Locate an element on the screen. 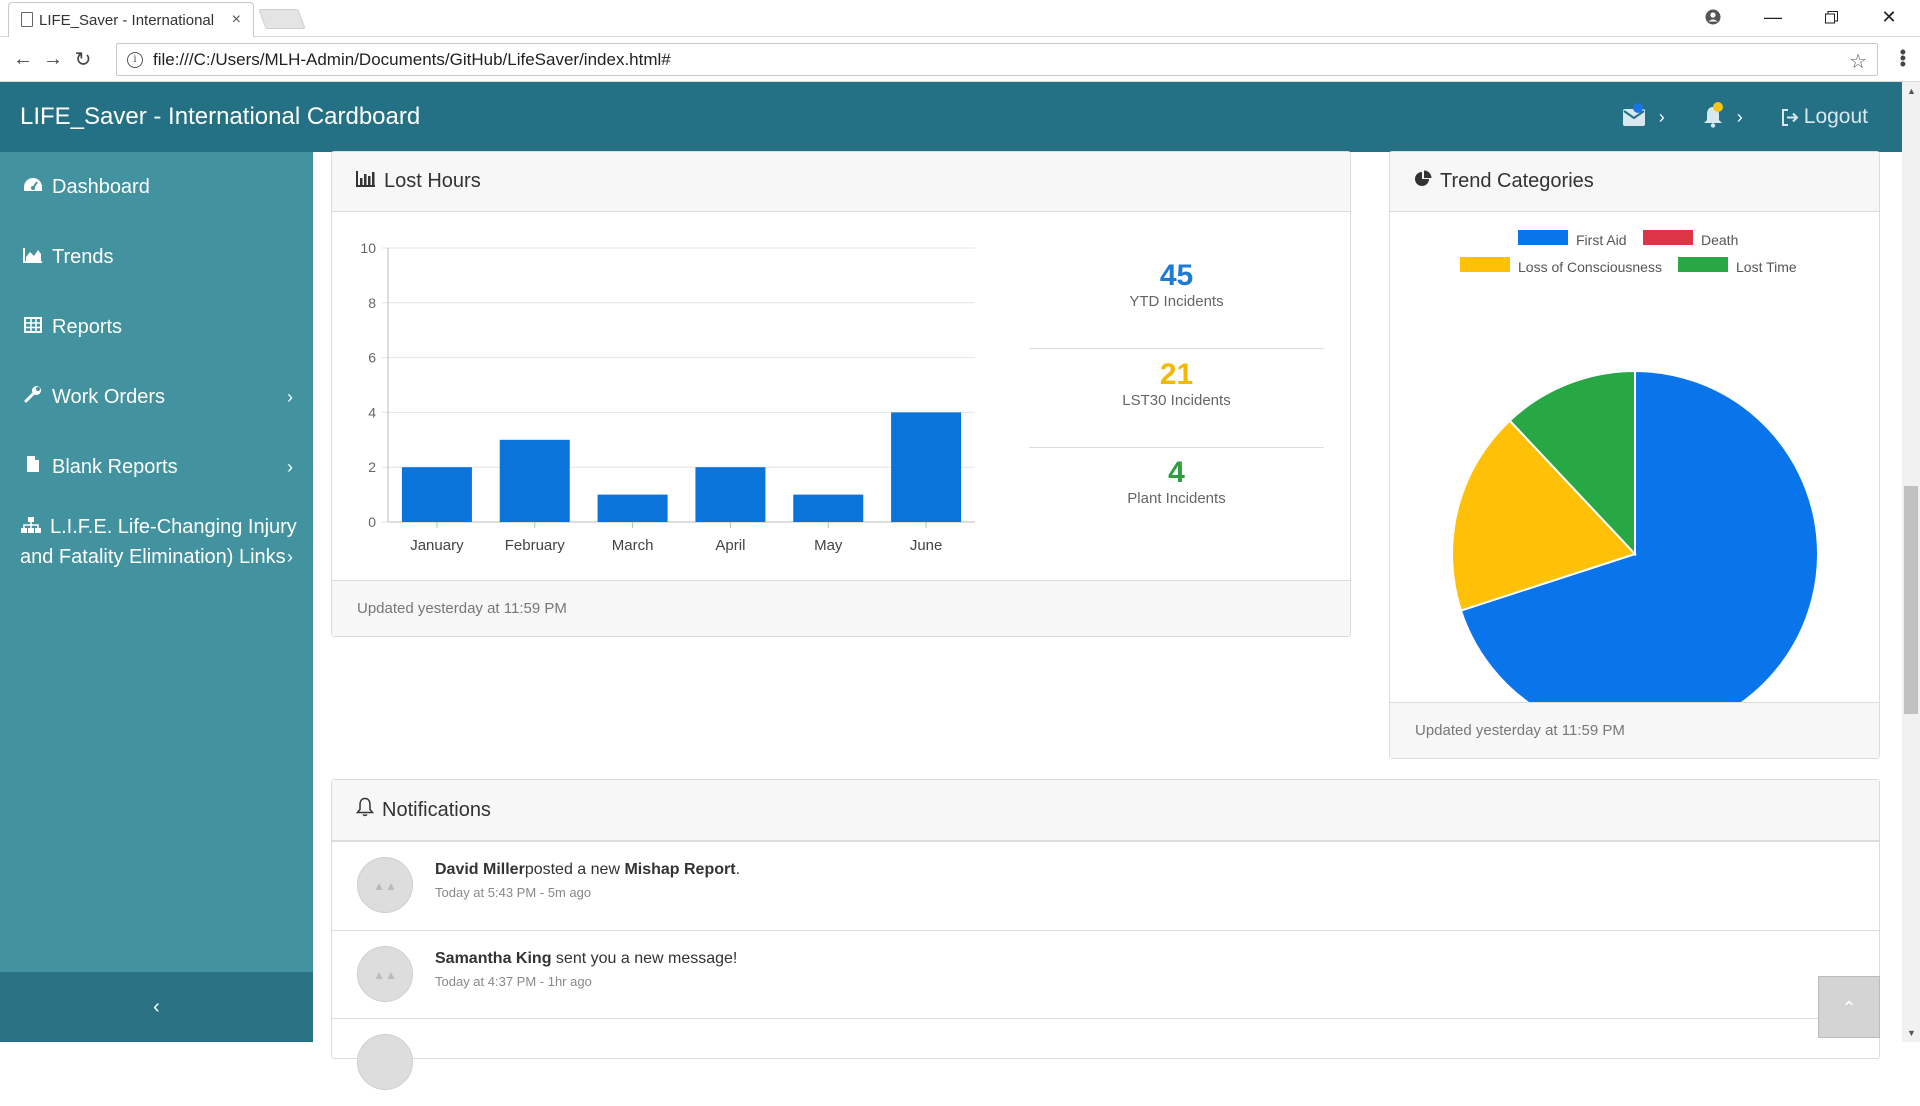 This screenshot has width=1920, height=1106. notification-text: David Millerposted a new Mishap Report. is located at coordinates (587, 870).